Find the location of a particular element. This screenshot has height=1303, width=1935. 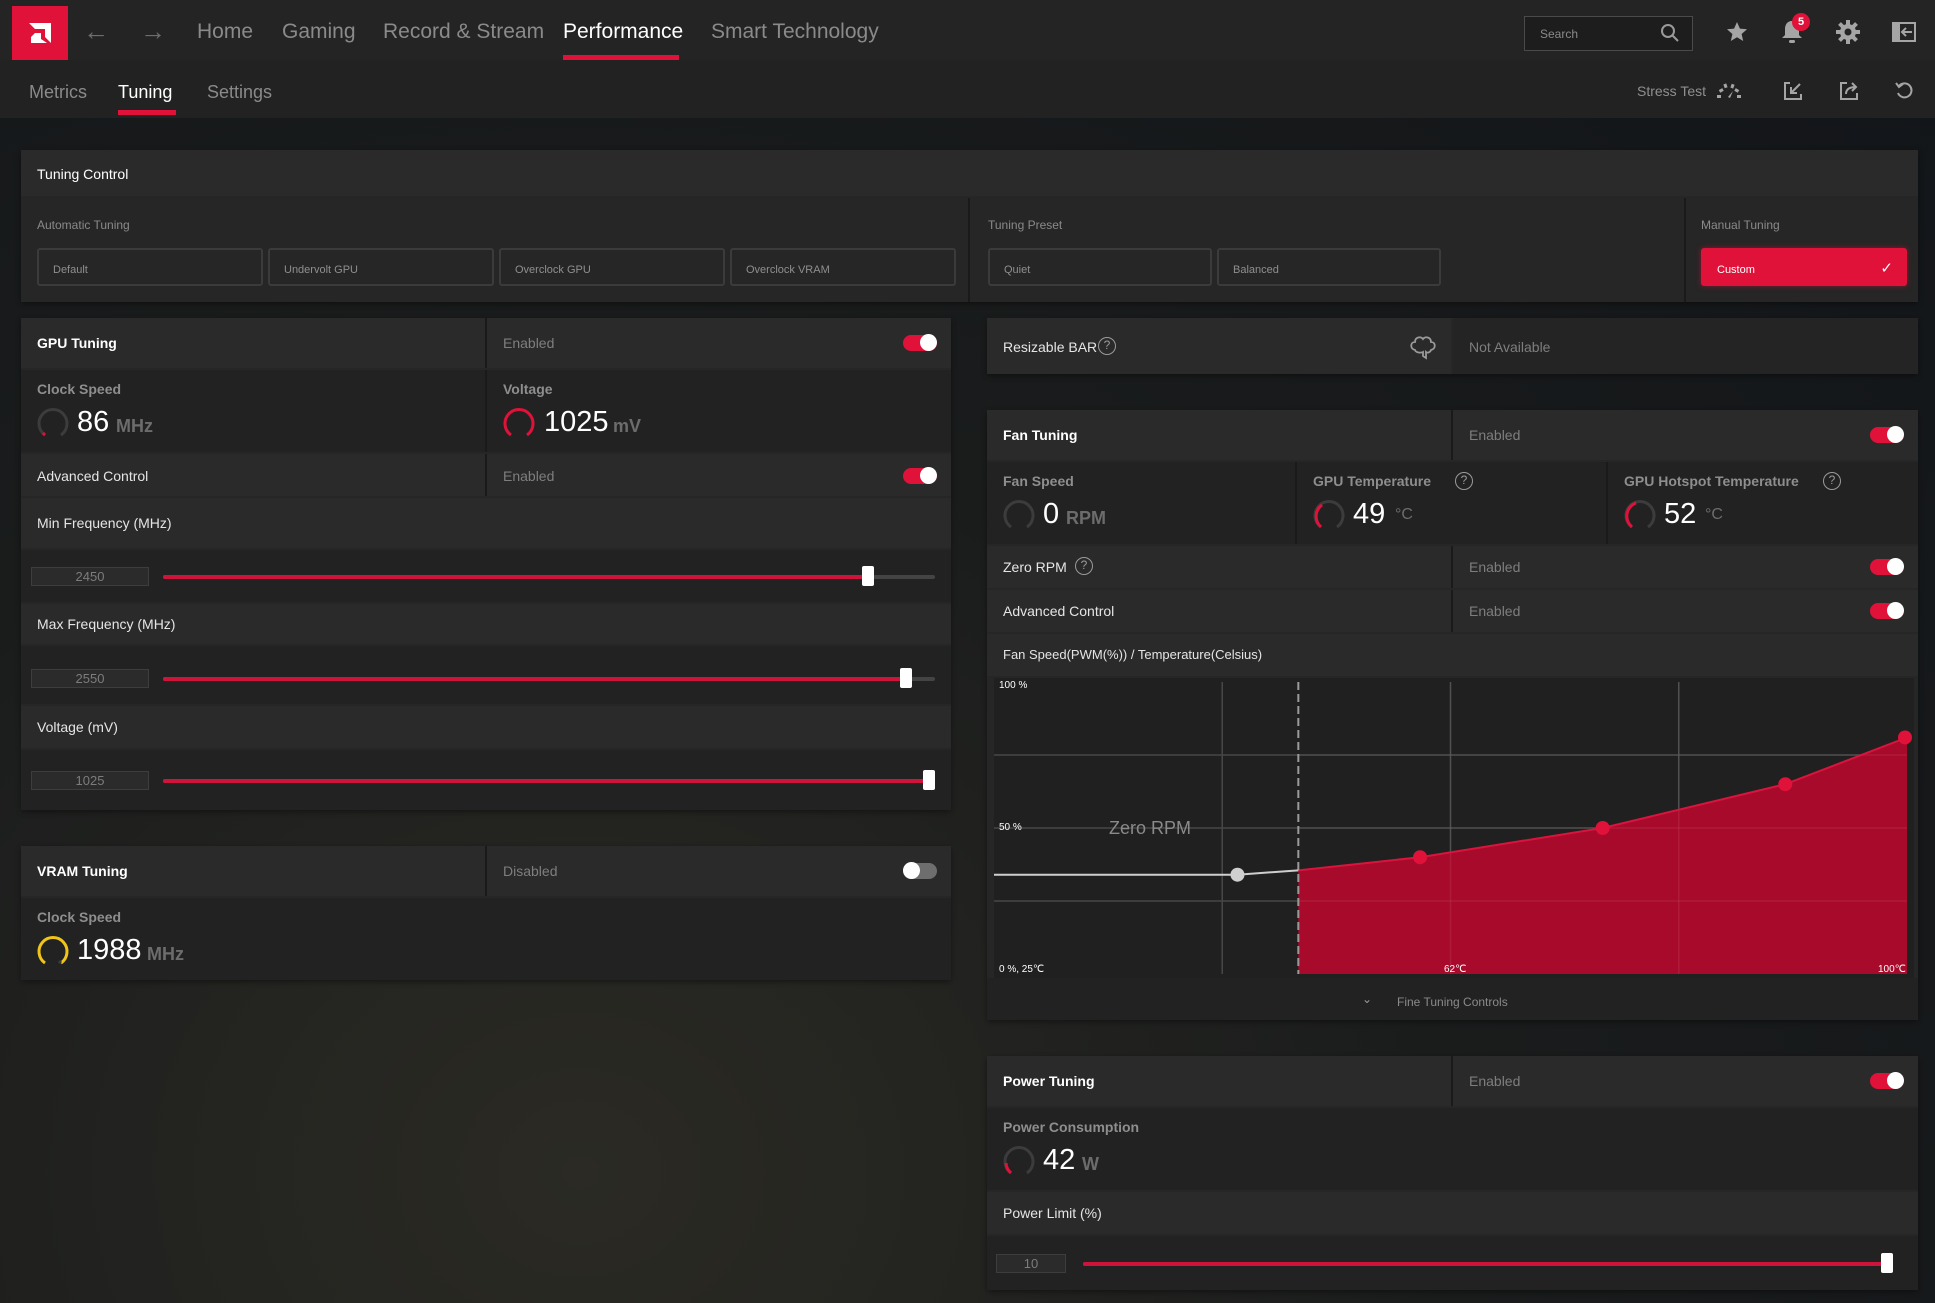

reset-button is located at coordinates (1904, 91).